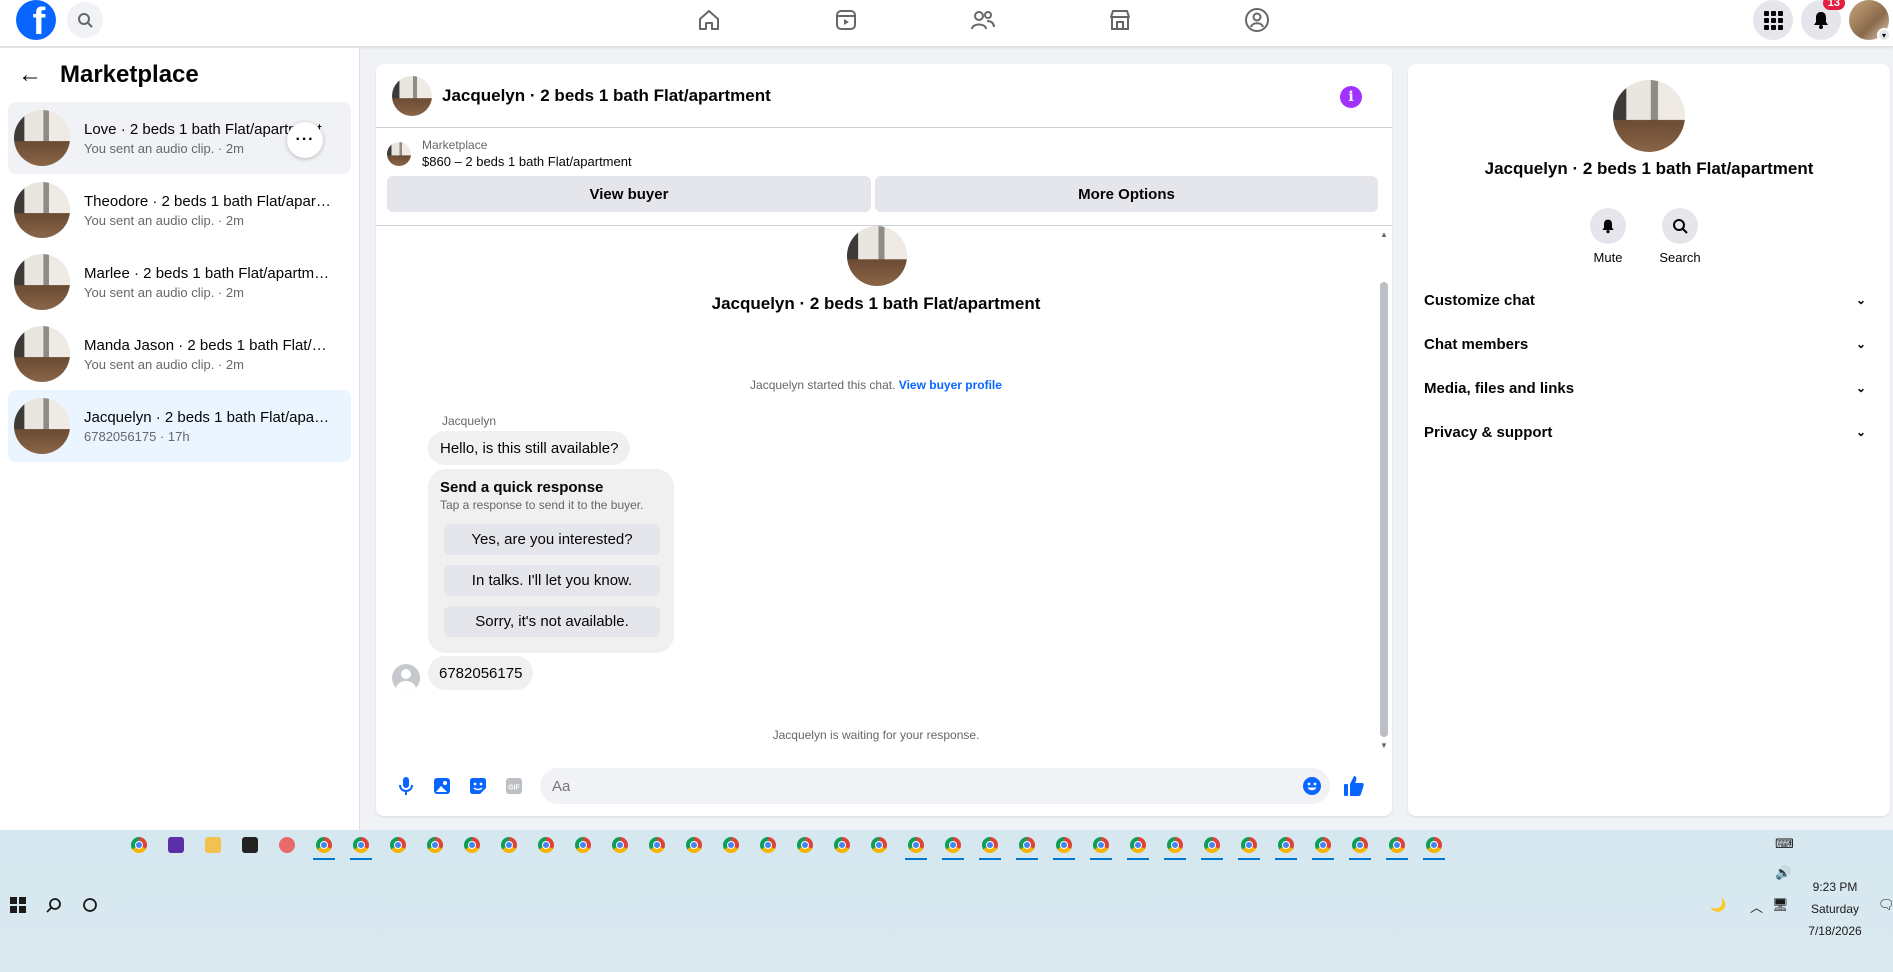 The width and height of the screenshot is (1893, 972). What do you see at coordinates (606, 96) in the screenshot?
I see `chat-title: Jacquelyn · 2 beds 1 bath Flat/apartment` at bounding box center [606, 96].